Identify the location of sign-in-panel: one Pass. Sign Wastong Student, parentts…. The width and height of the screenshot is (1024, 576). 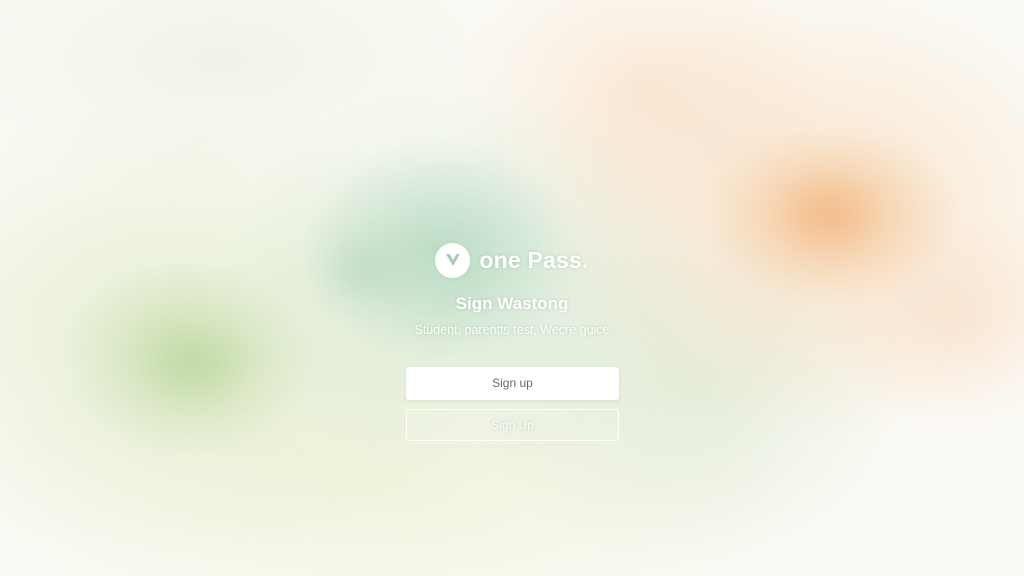
(512, 338).